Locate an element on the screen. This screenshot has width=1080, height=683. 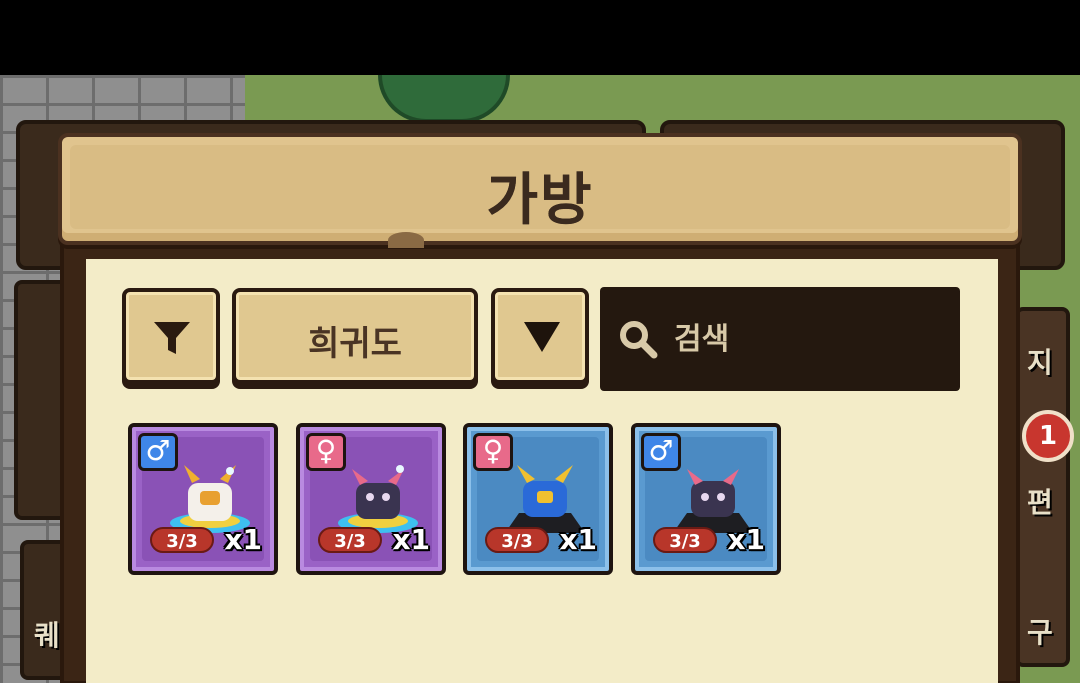
notification-badge: 1 is located at coordinates (1048, 436).